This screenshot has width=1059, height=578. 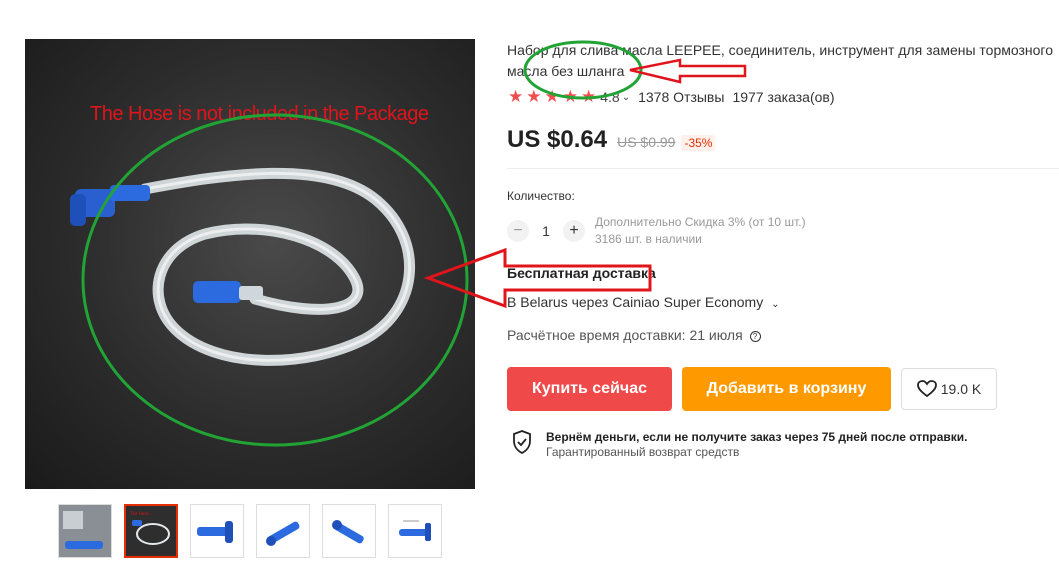 What do you see at coordinates (961, 389) in the screenshot?
I see `wishlist-count: 19.0 K` at bounding box center [961, 389].